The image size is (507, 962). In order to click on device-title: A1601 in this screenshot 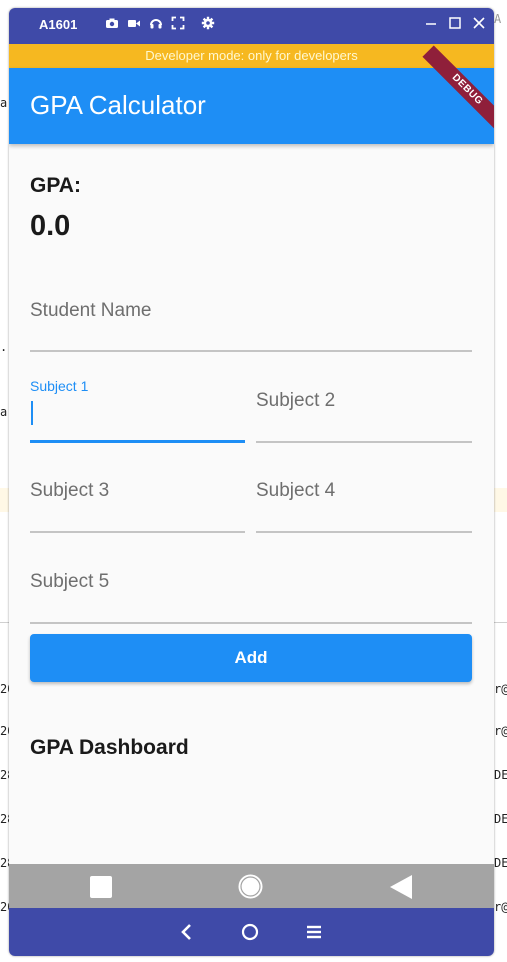, I will do `click(58, 24)`.